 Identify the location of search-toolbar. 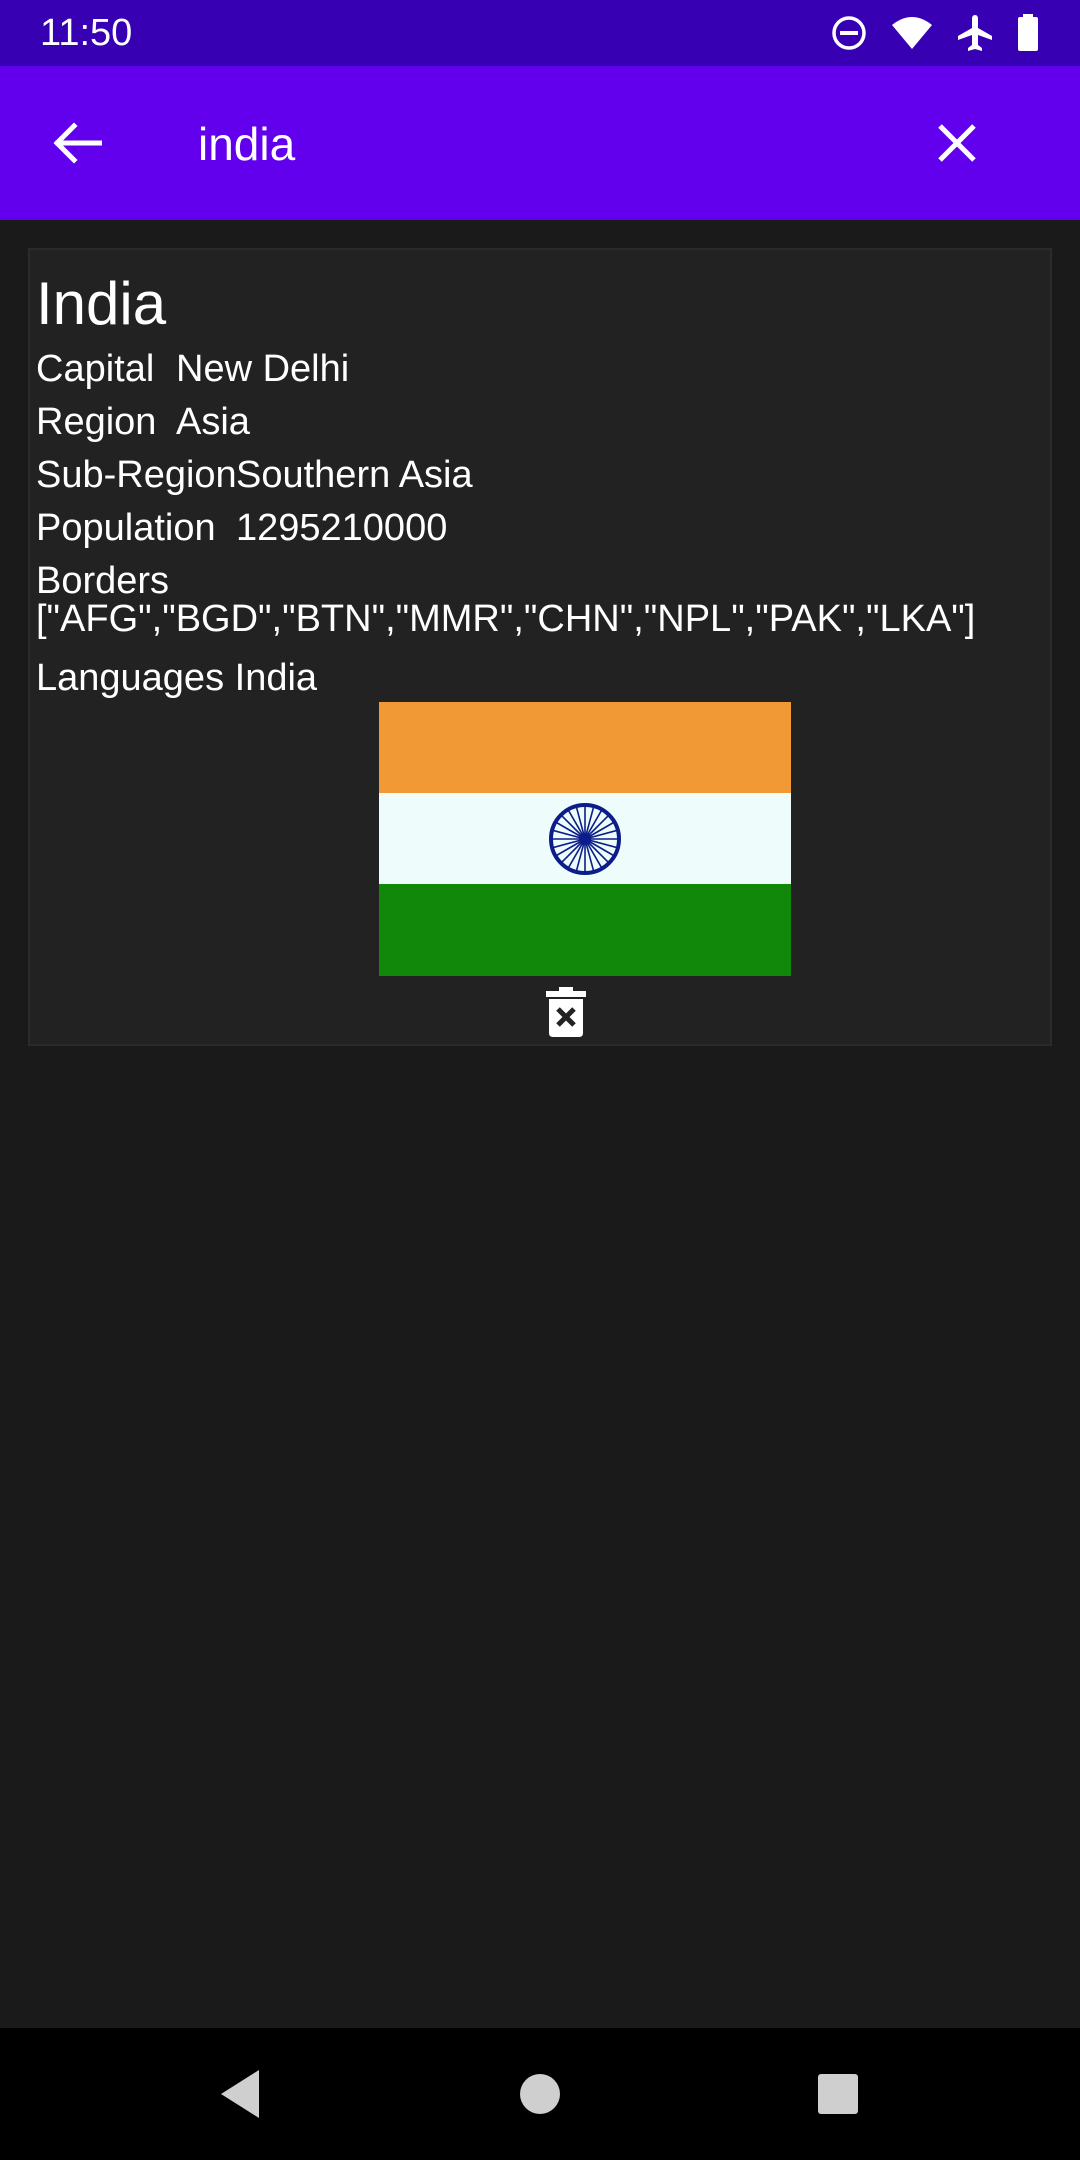
(540, 143).